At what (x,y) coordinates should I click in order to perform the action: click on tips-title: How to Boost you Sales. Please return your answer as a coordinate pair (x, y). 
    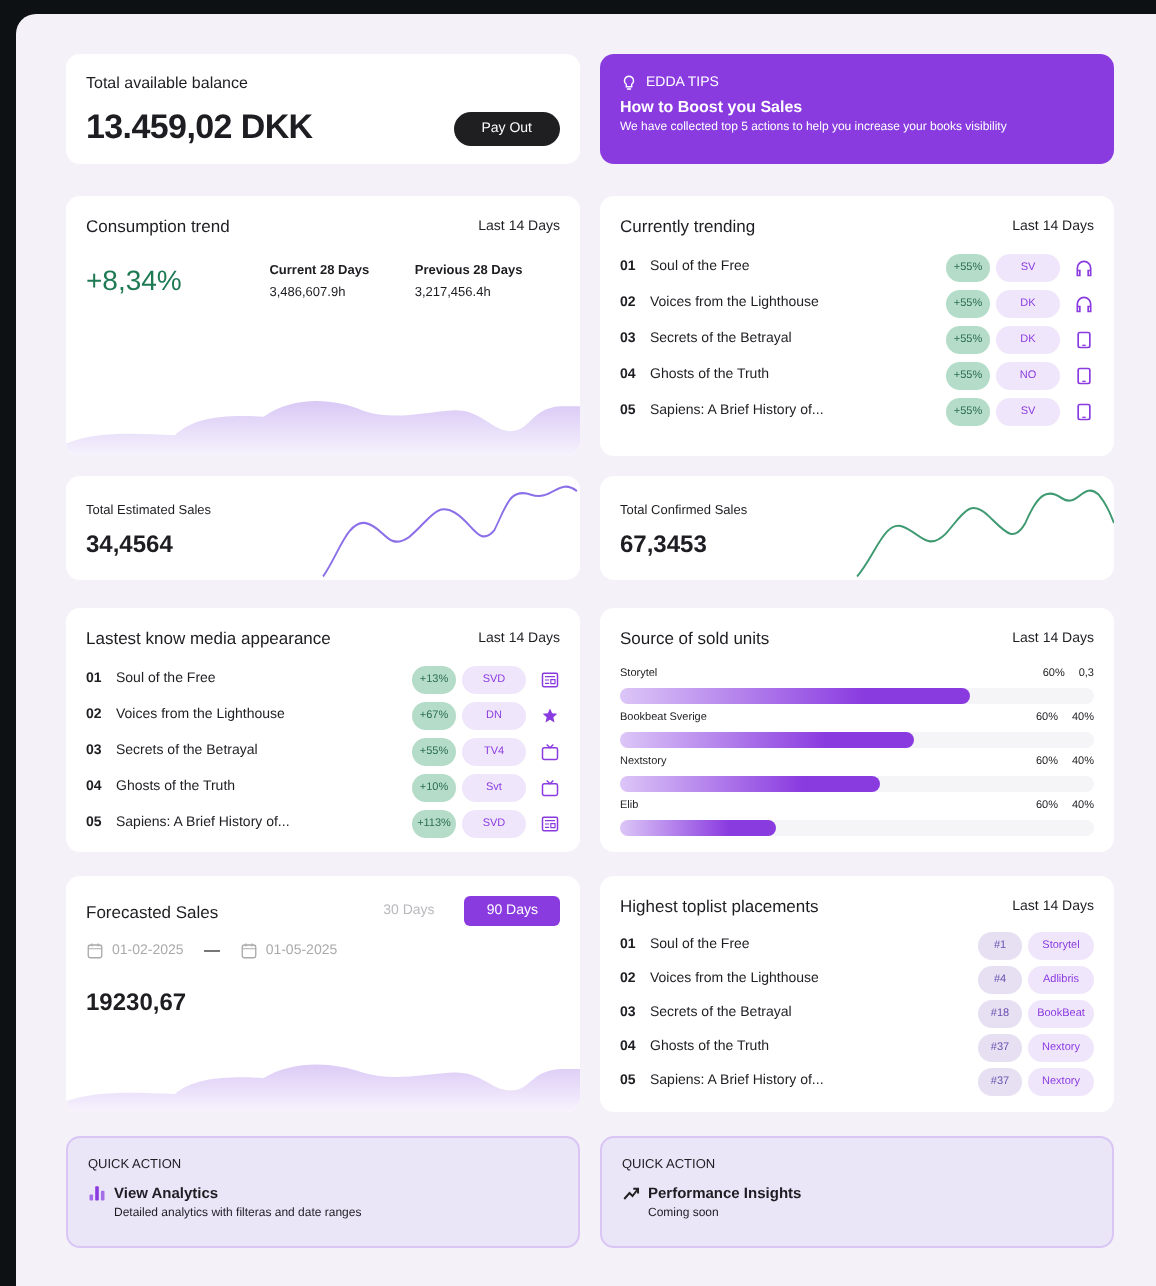
    Looking at the image, I should click on (857, 107).